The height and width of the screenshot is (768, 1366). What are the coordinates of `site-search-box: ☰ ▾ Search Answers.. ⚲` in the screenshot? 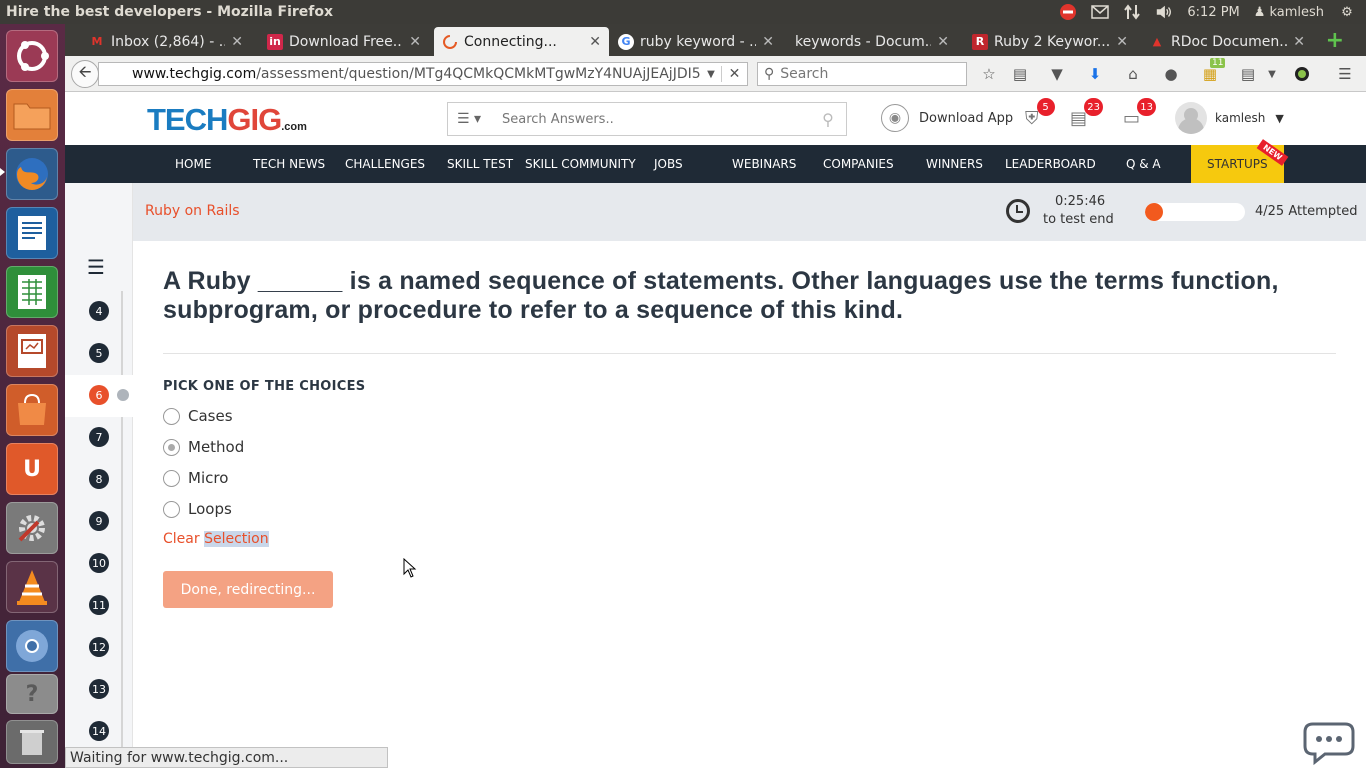 It's located at (647, 119).